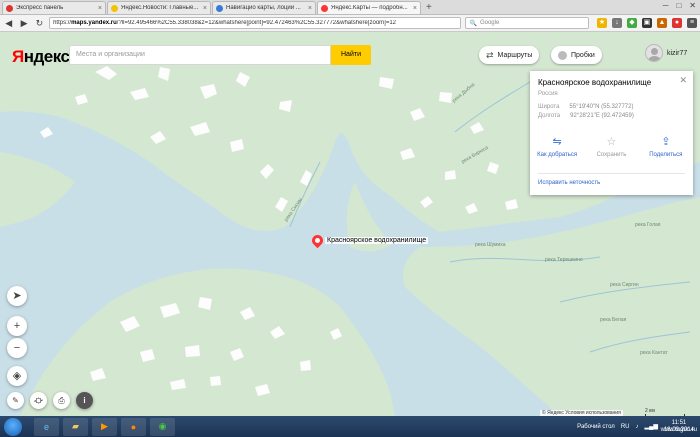 This screenshot has width=700, height=437. I want to click on minus-icon: −, so click(17, 348).